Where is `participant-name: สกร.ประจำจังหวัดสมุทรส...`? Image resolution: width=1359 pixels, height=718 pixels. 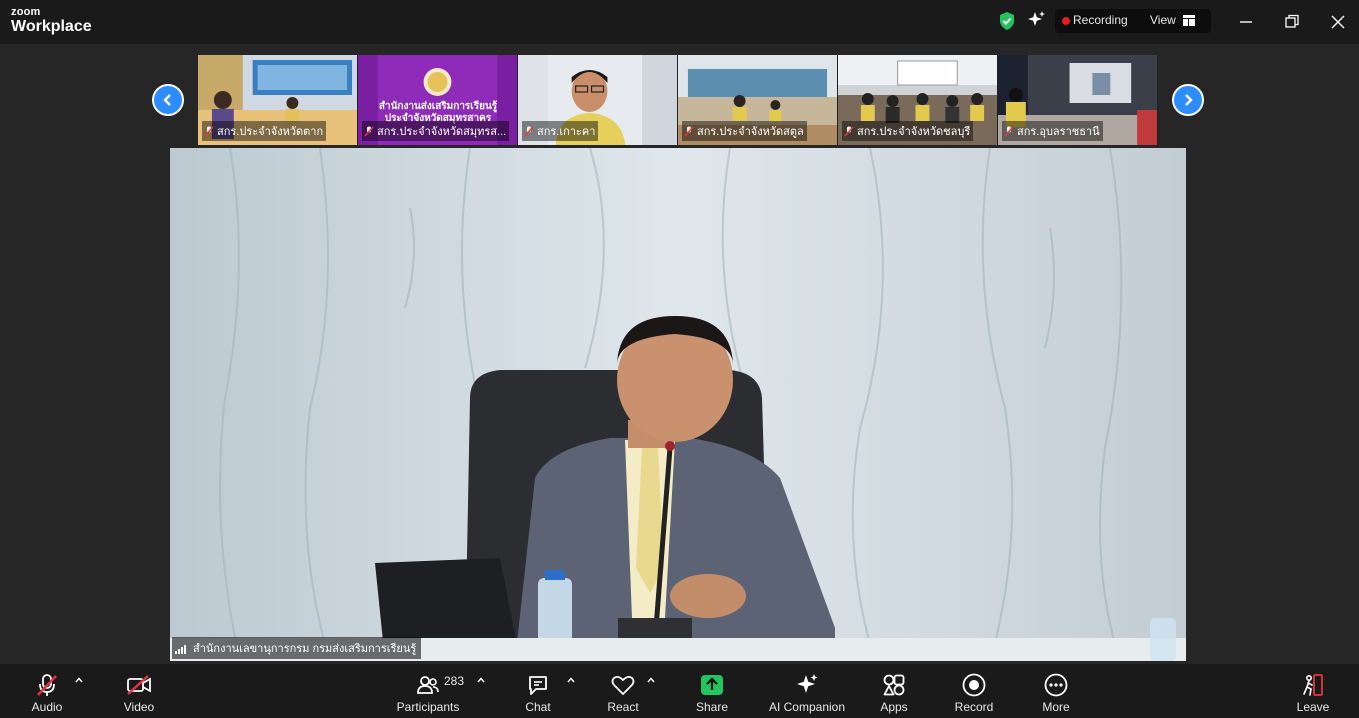 participant-name: สกร.ประจำจังหวัดสมุทรส... is located at coordinates (442, 132).